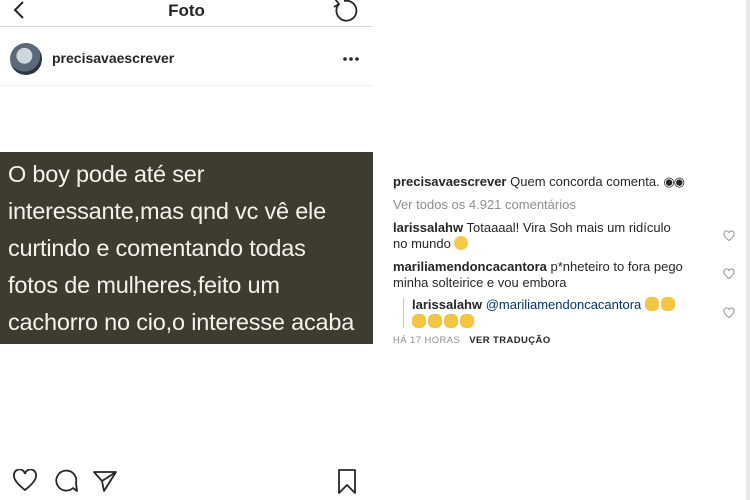  What do you see at coordinates (186, 10) in the screenshot?
I see `page-title: Foto` at bounding box center [186, 10].